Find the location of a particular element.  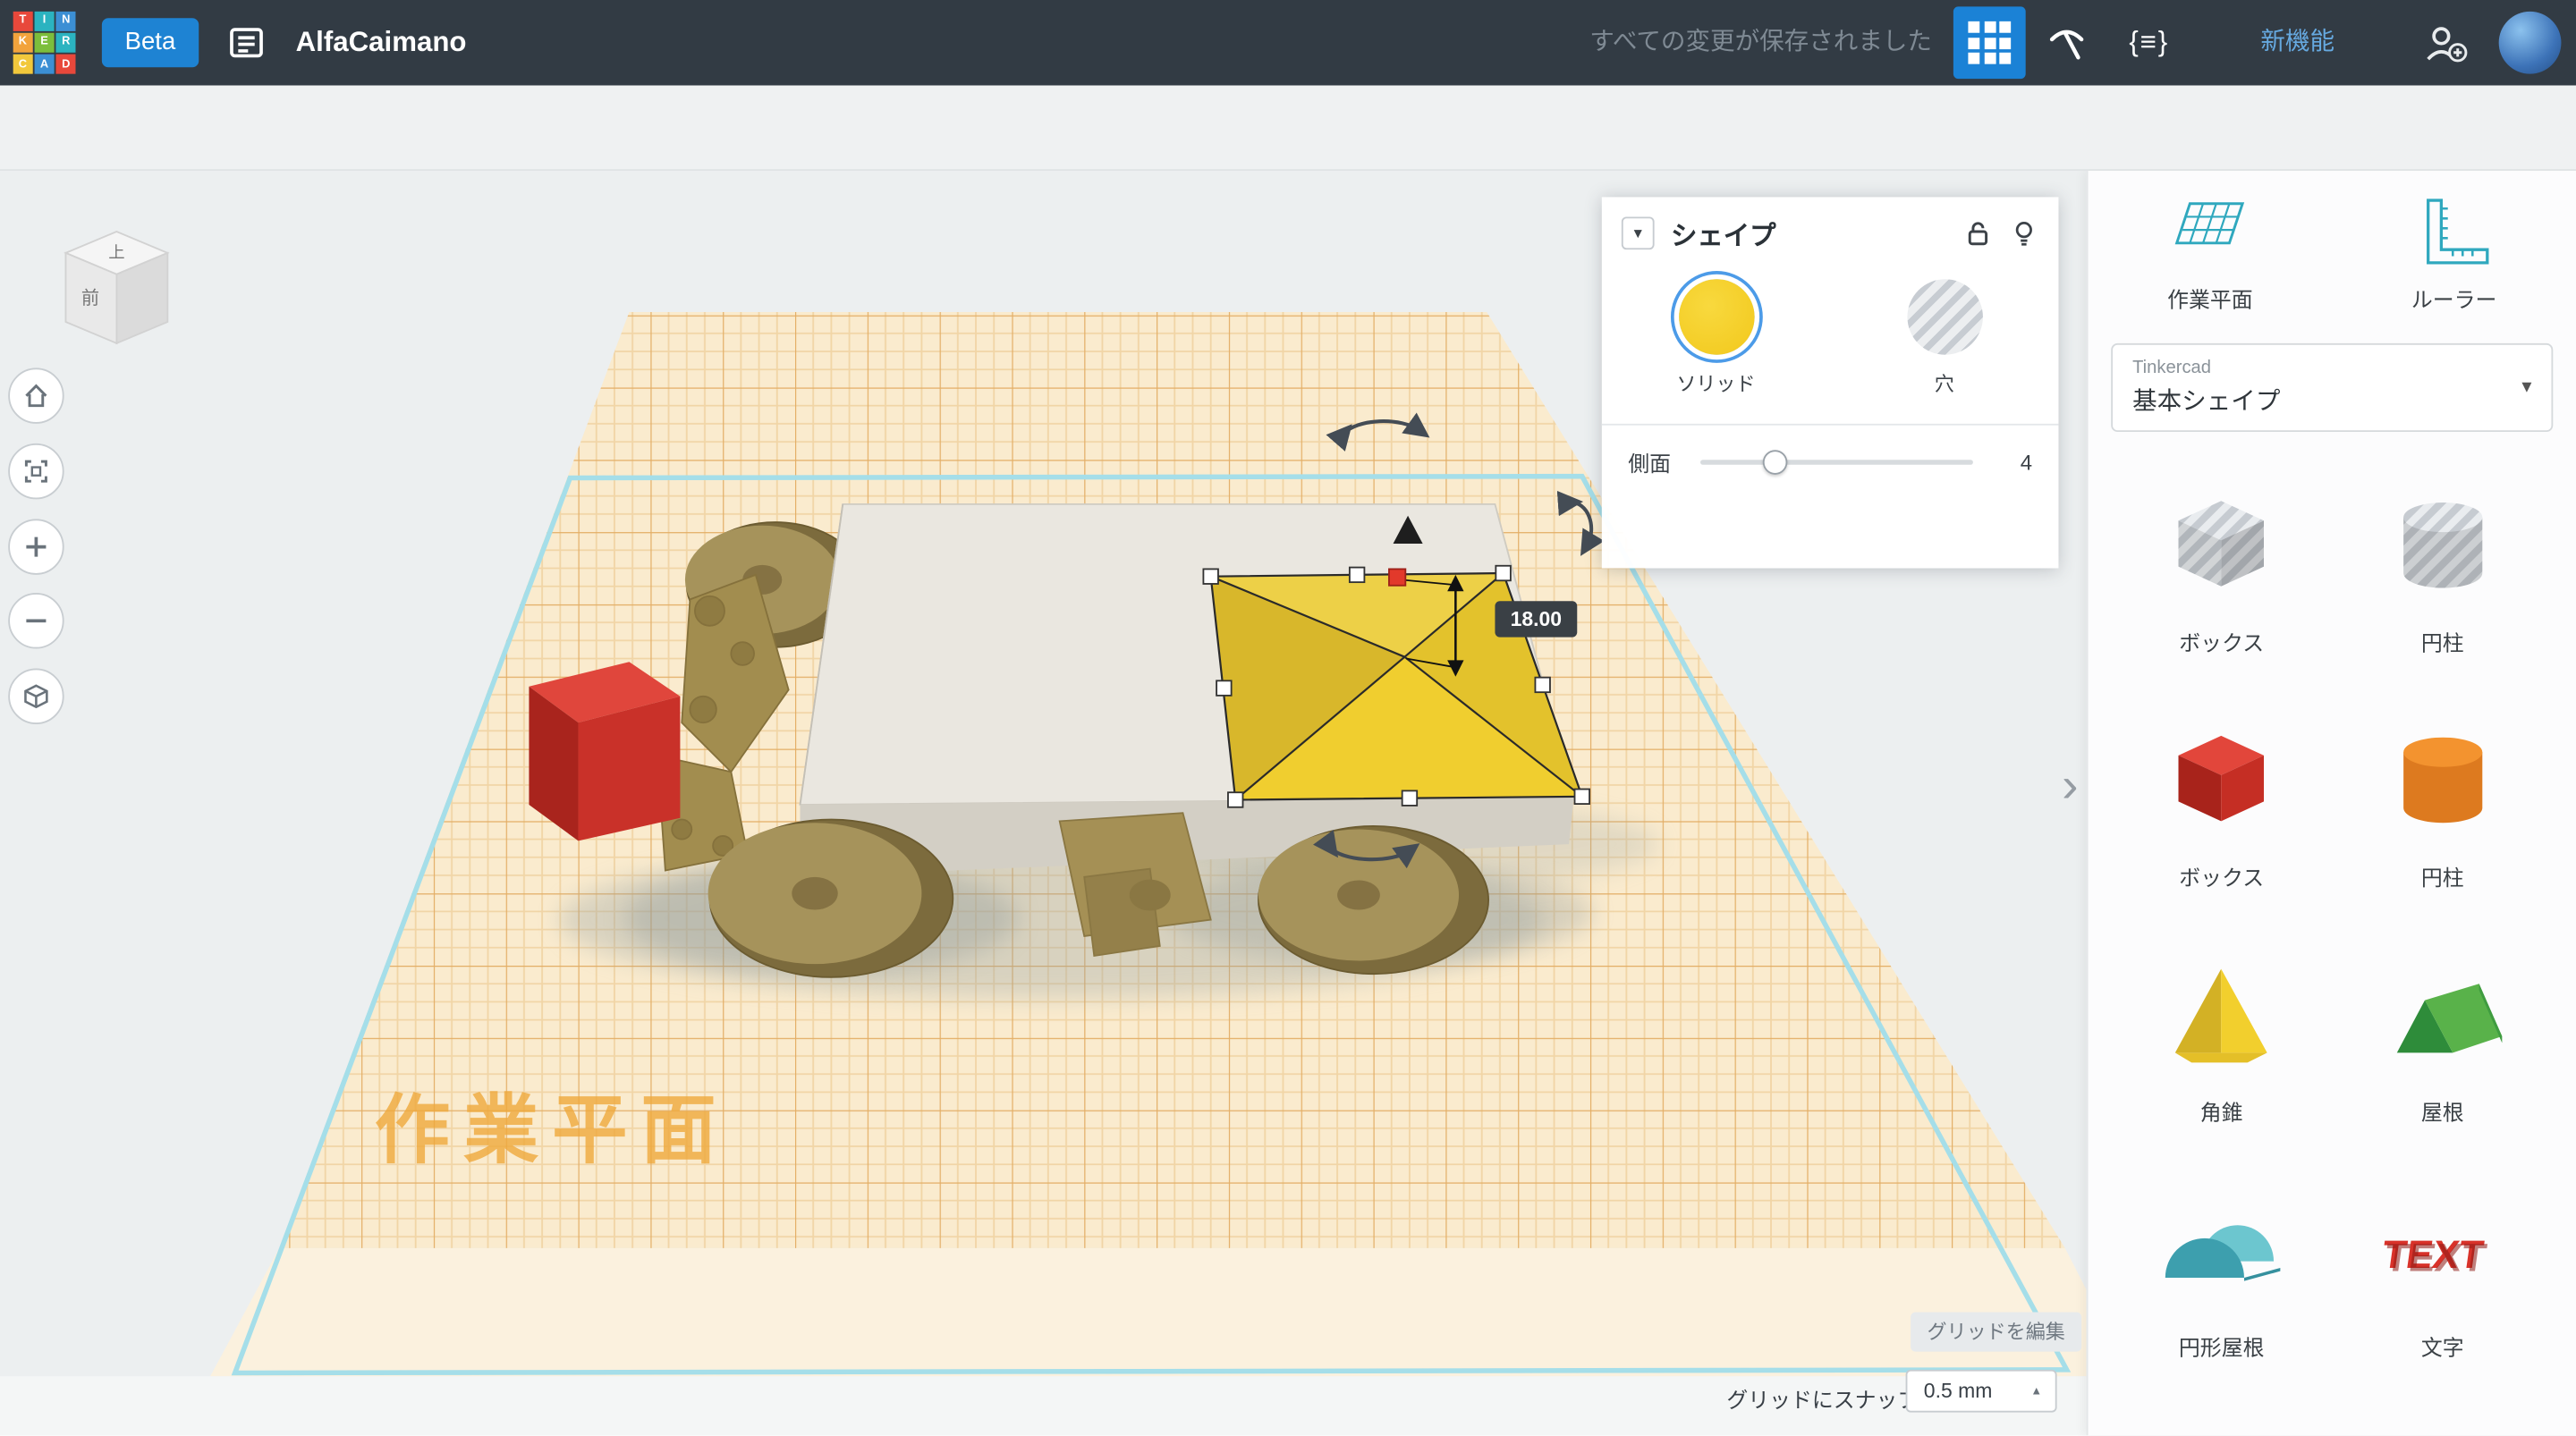

logo-tile: I is located at coordinates (44, 21).